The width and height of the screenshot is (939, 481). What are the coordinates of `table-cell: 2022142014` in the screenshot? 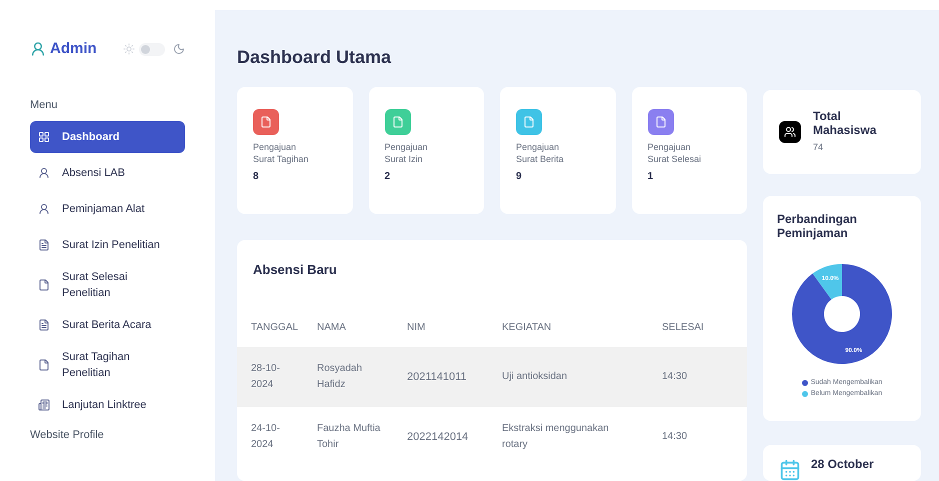 It's located at (454, 436).